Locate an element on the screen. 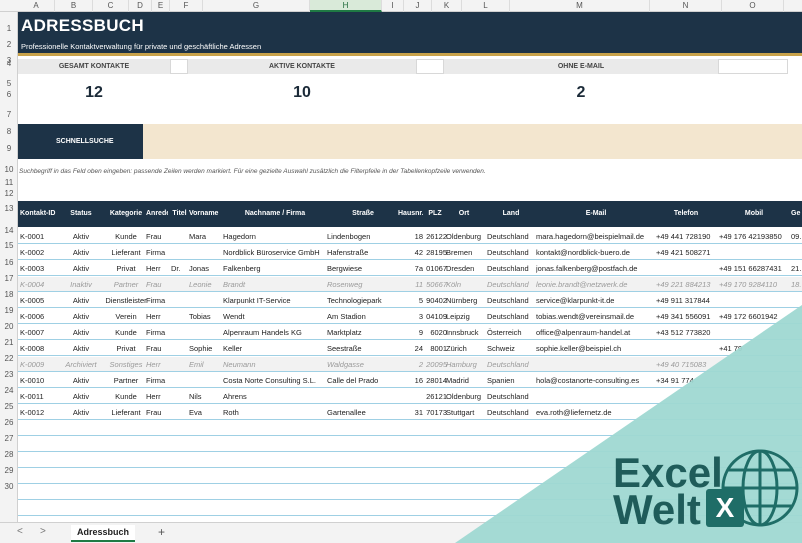 This screenshot has width=802, height=543. table-cell: K-0011 is located at coordinates (40, 396).